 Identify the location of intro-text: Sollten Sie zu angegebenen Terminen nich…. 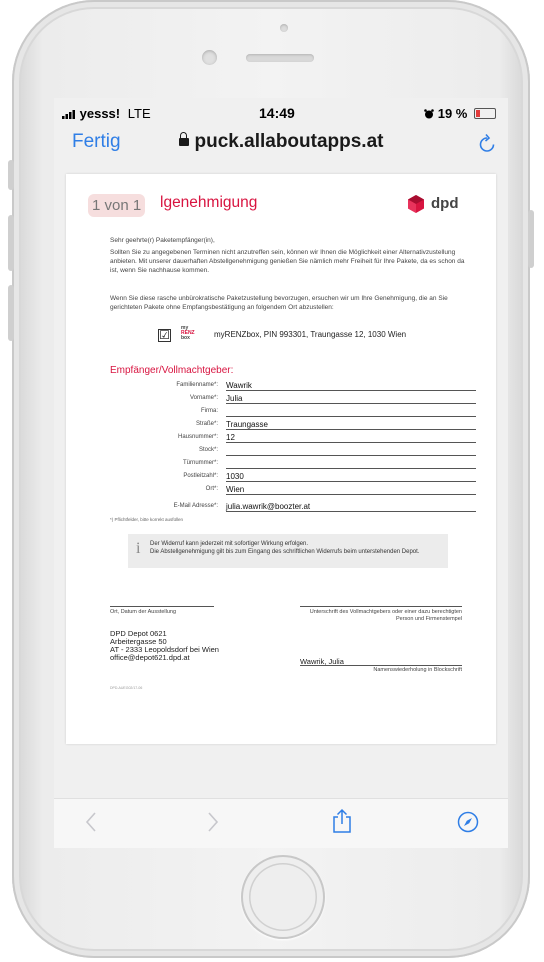
(287, 261).